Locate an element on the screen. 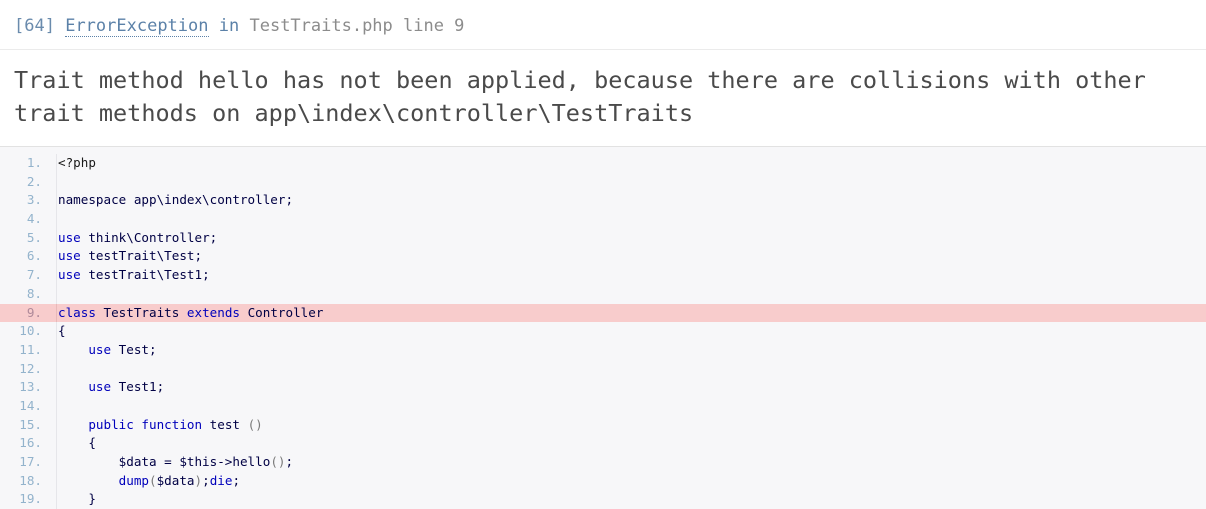  code-line-text: namespace app\index\controller; is located at coordinates (175, 199).